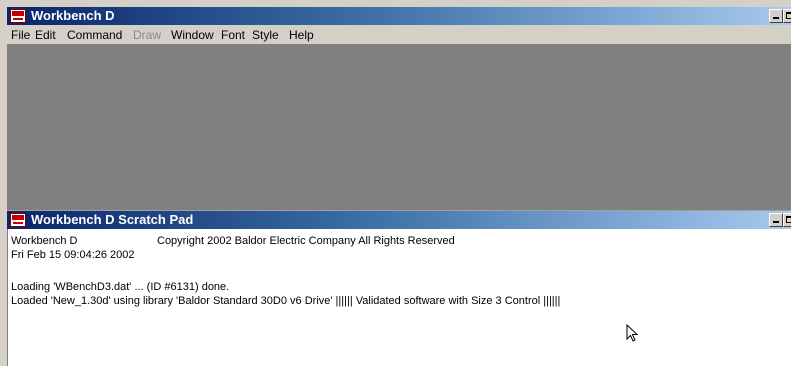  Describe the element at coordinates (265, 35) in the screenshot. I see `menu-style: Style` at that location.